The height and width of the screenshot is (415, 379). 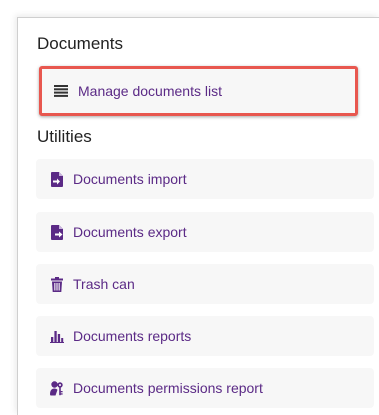 I want to click on menu-item-label: Documents permissions report, so click(x=168, y=388).